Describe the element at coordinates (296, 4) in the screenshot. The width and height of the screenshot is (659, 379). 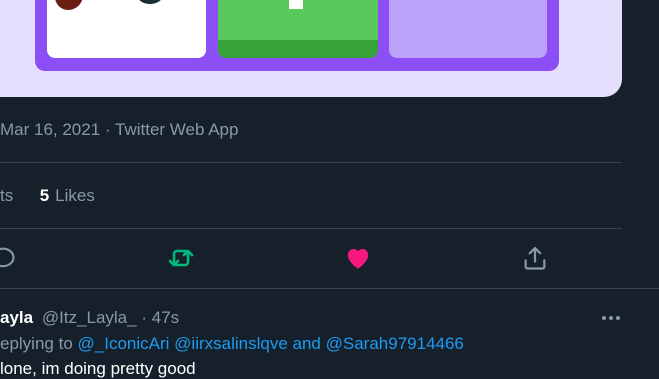
I see `media-tile-white-peg` at that location.